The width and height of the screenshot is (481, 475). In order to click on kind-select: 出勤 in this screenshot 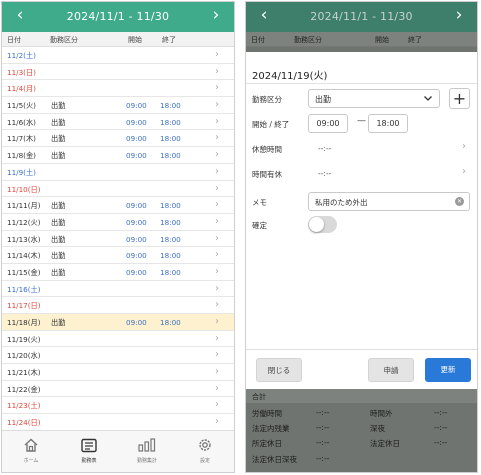, I will do `click(374, 98)`.